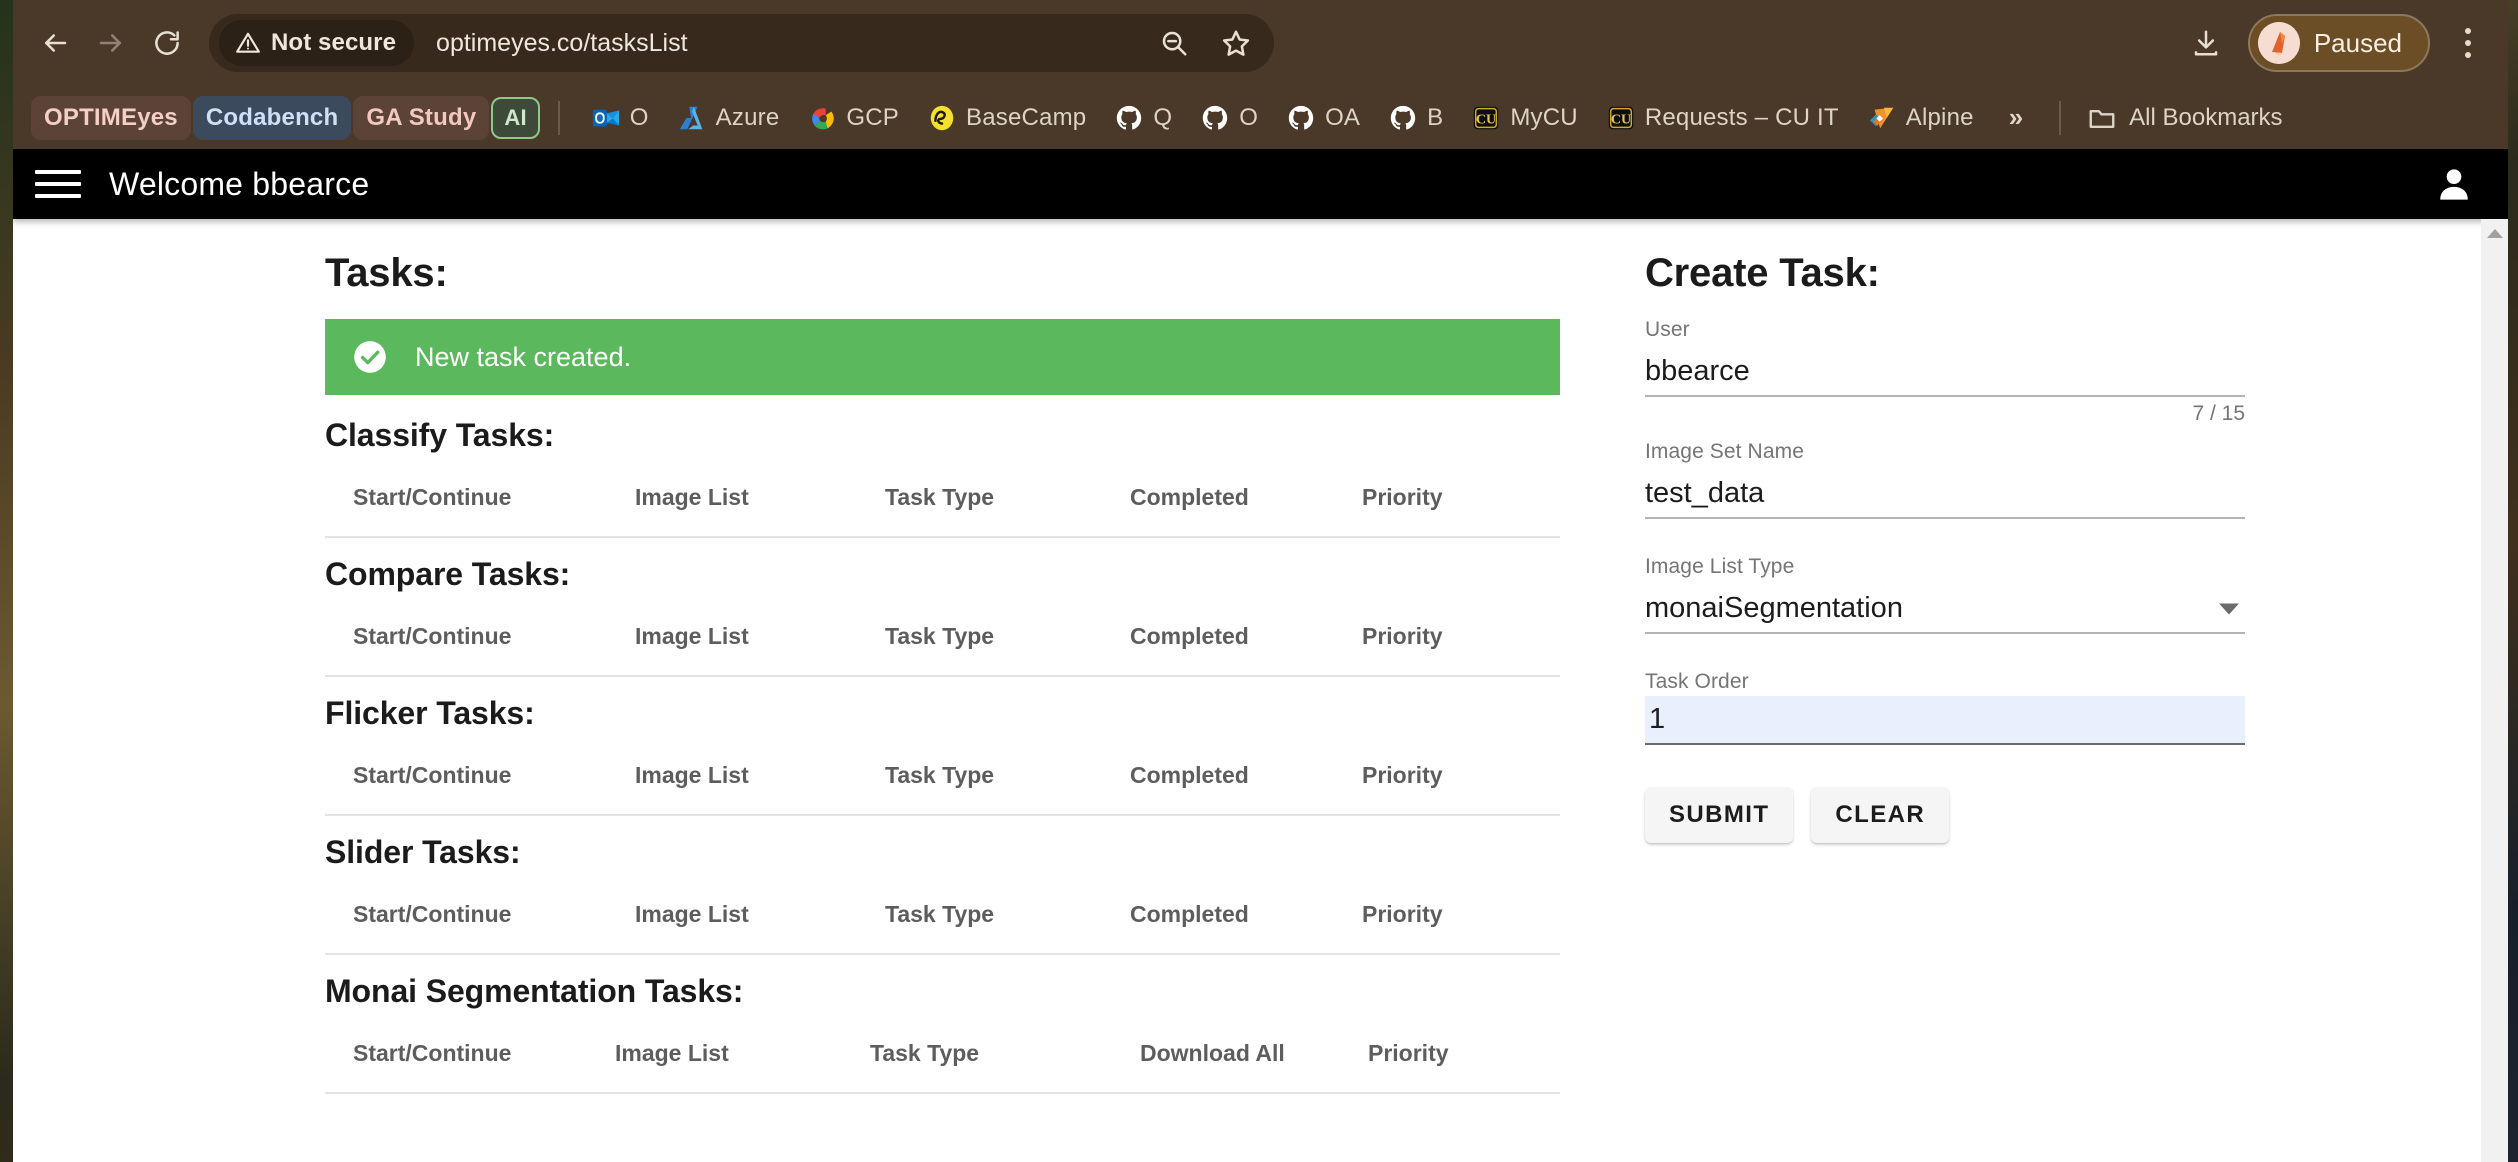 This screenshot has height=1162, width=2518. What do you see at coordinates (167, 43) in the screenshot?
I see `reload-button` at bounding box center [167, 43].